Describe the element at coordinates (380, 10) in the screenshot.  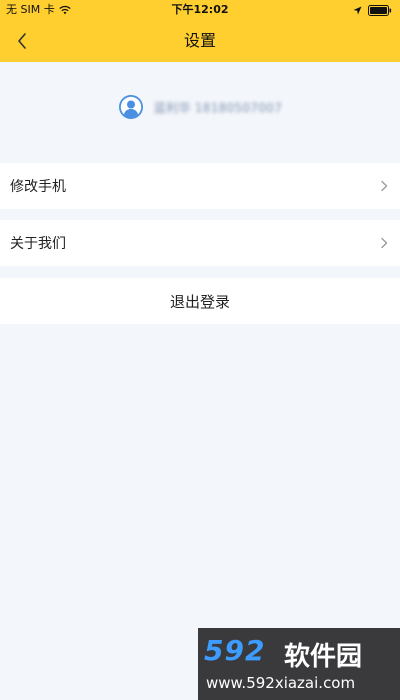
I see `battery-icon` at that location.